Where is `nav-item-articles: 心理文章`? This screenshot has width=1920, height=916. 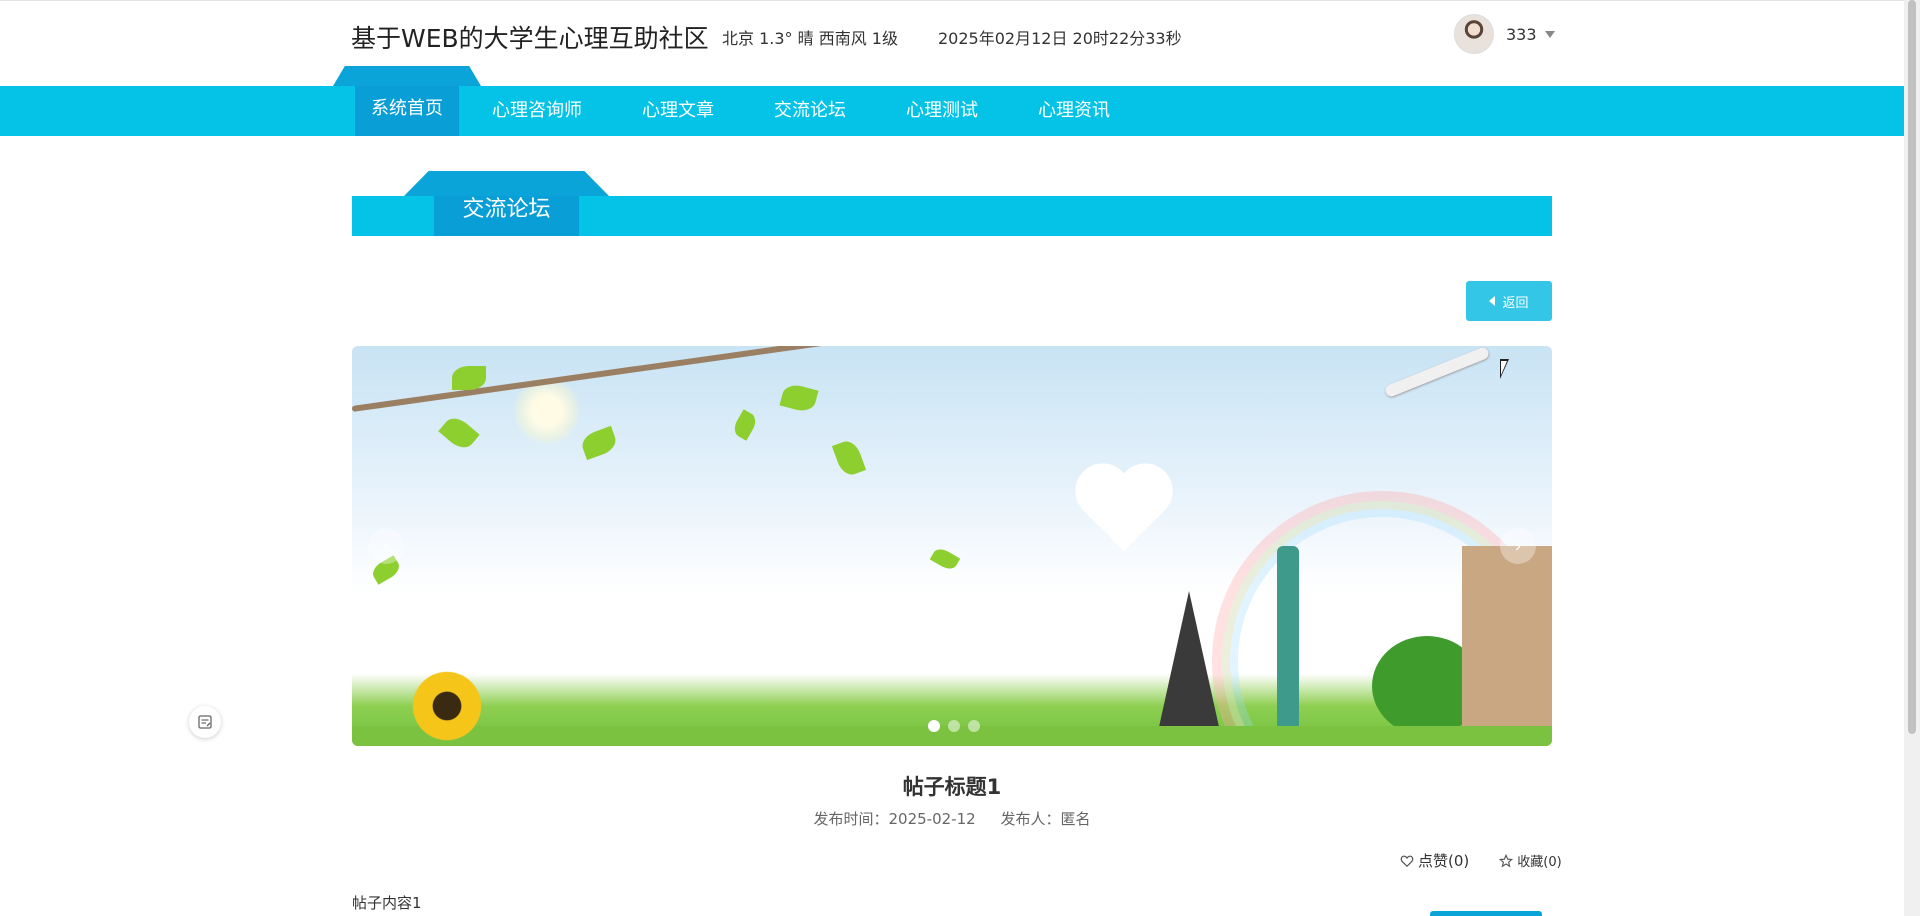 nav-item-articles: 心理文章 is located at coordinates (678, 111).